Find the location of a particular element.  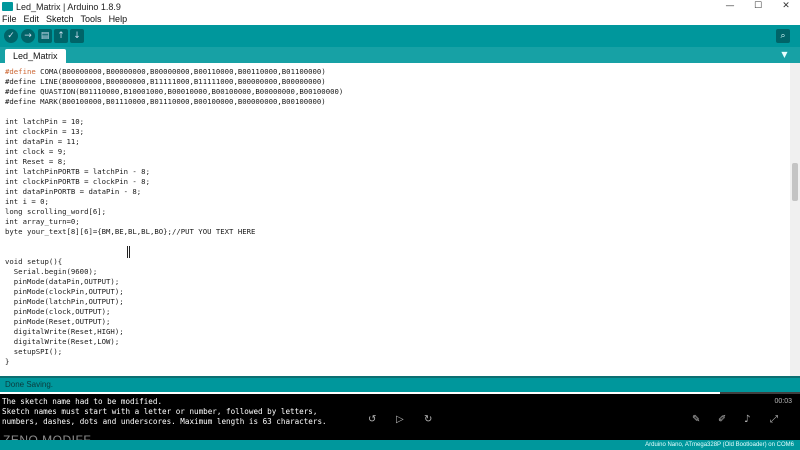

open-sketch-icon: ↑ is located at coordinates (61, 36).